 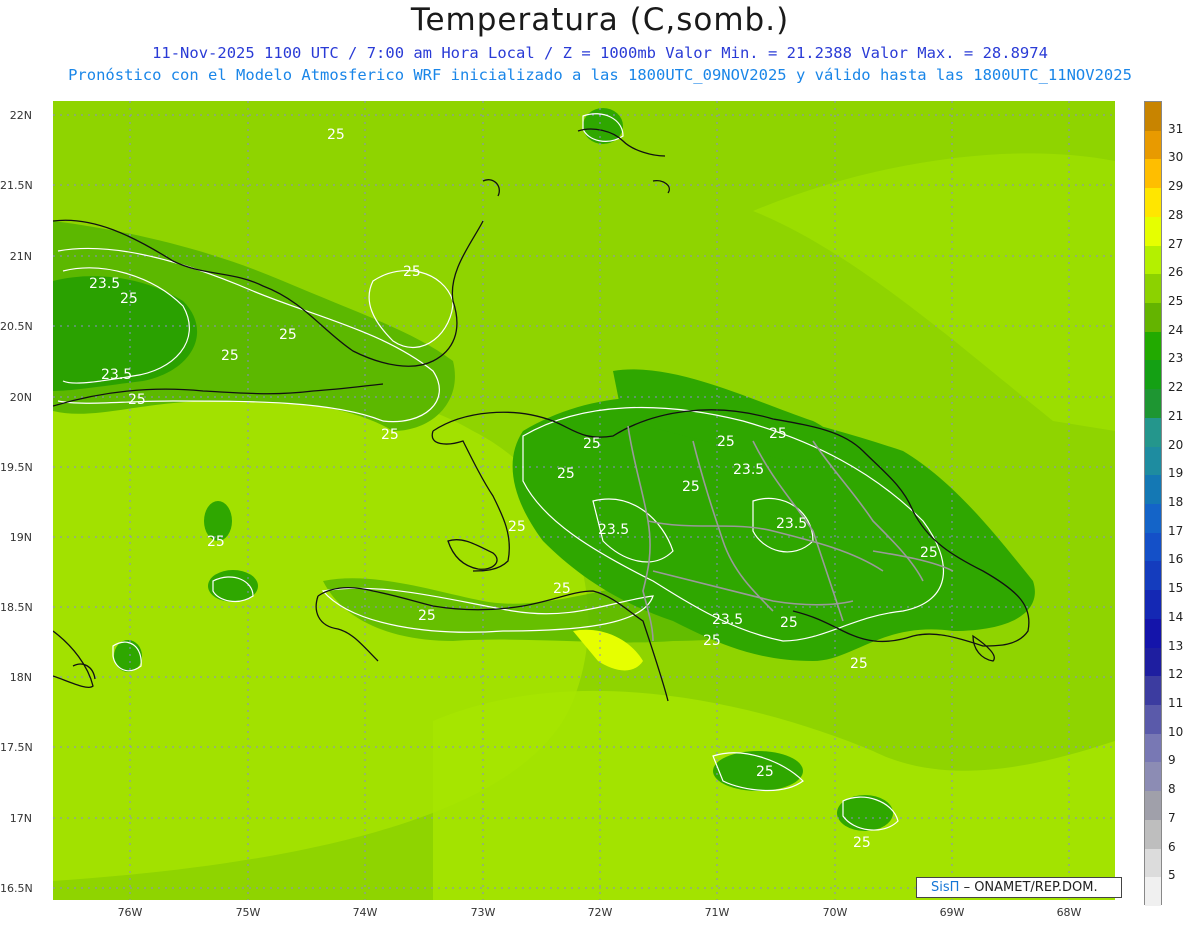 I want to click on colorbar-tick-label: 18, so click(x=1176, y=502).